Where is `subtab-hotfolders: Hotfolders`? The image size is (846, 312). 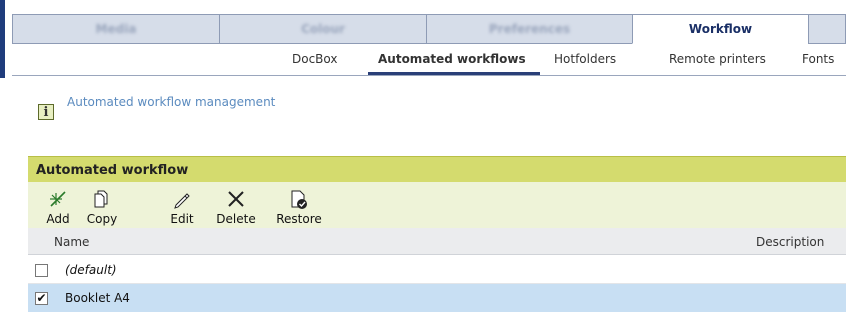 subtab-hotfolders: Hotfolders is located at coordinates (585, 59).